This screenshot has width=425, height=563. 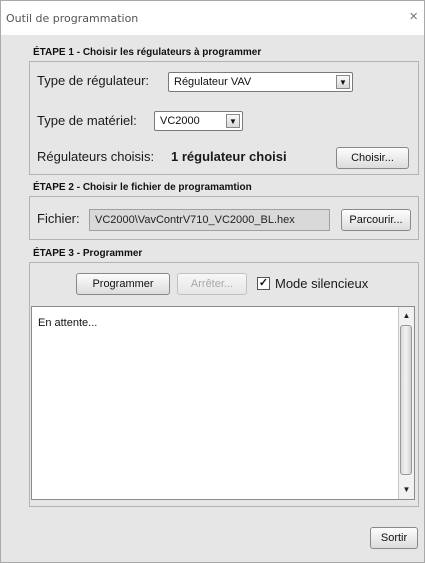 I want to click on silent-mode-checkbox: ✓, so click(x=263, y=283).